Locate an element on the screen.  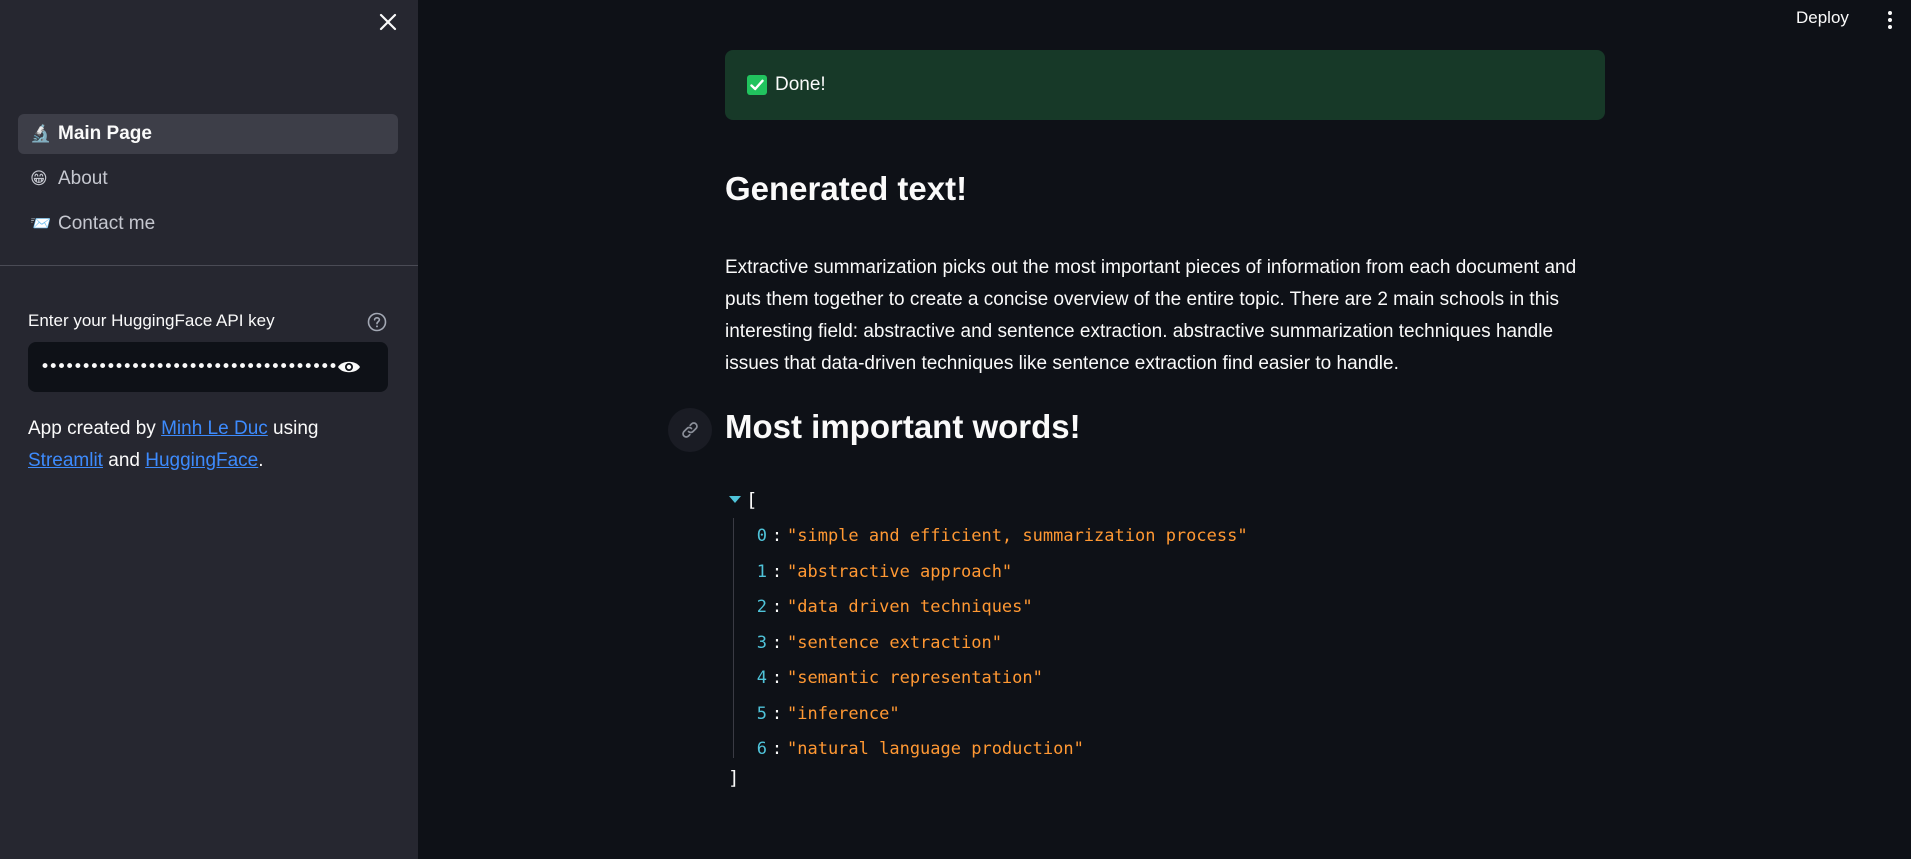
link-icon is located at coordinates (690, 430).